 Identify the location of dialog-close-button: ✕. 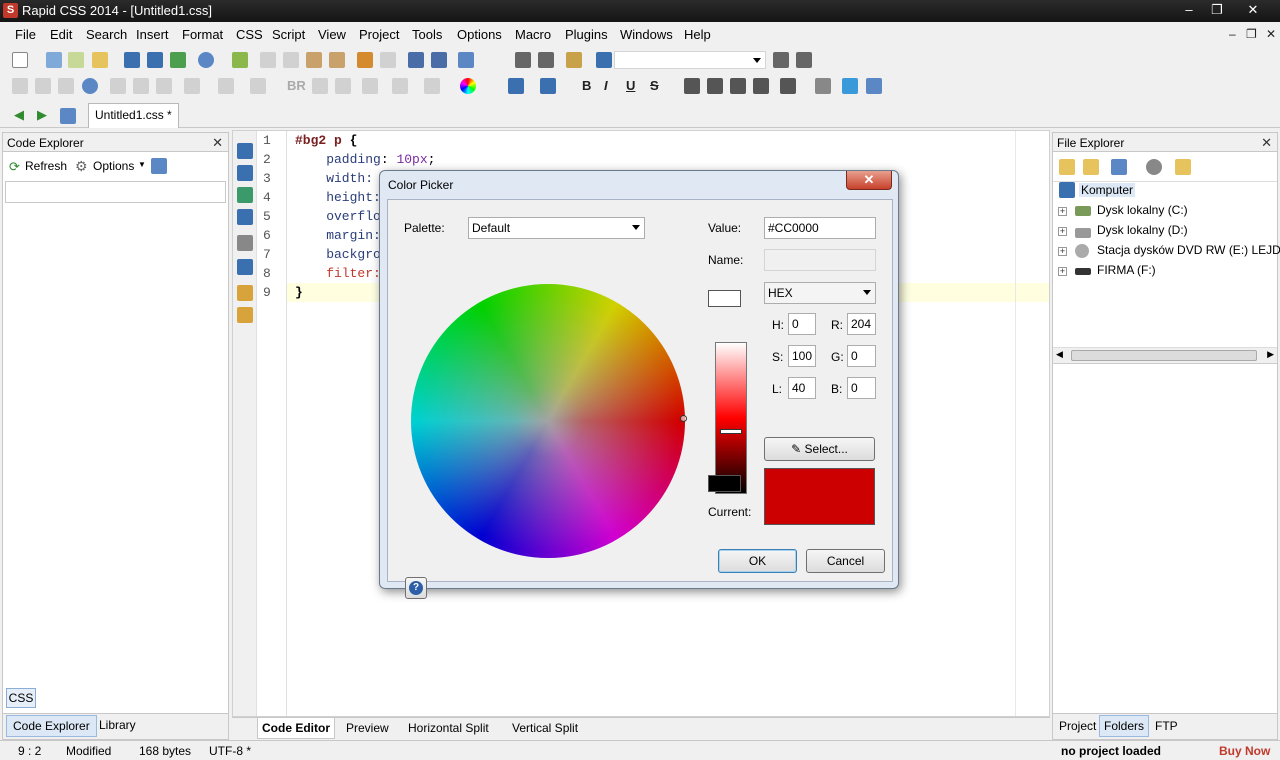
(869, 180).